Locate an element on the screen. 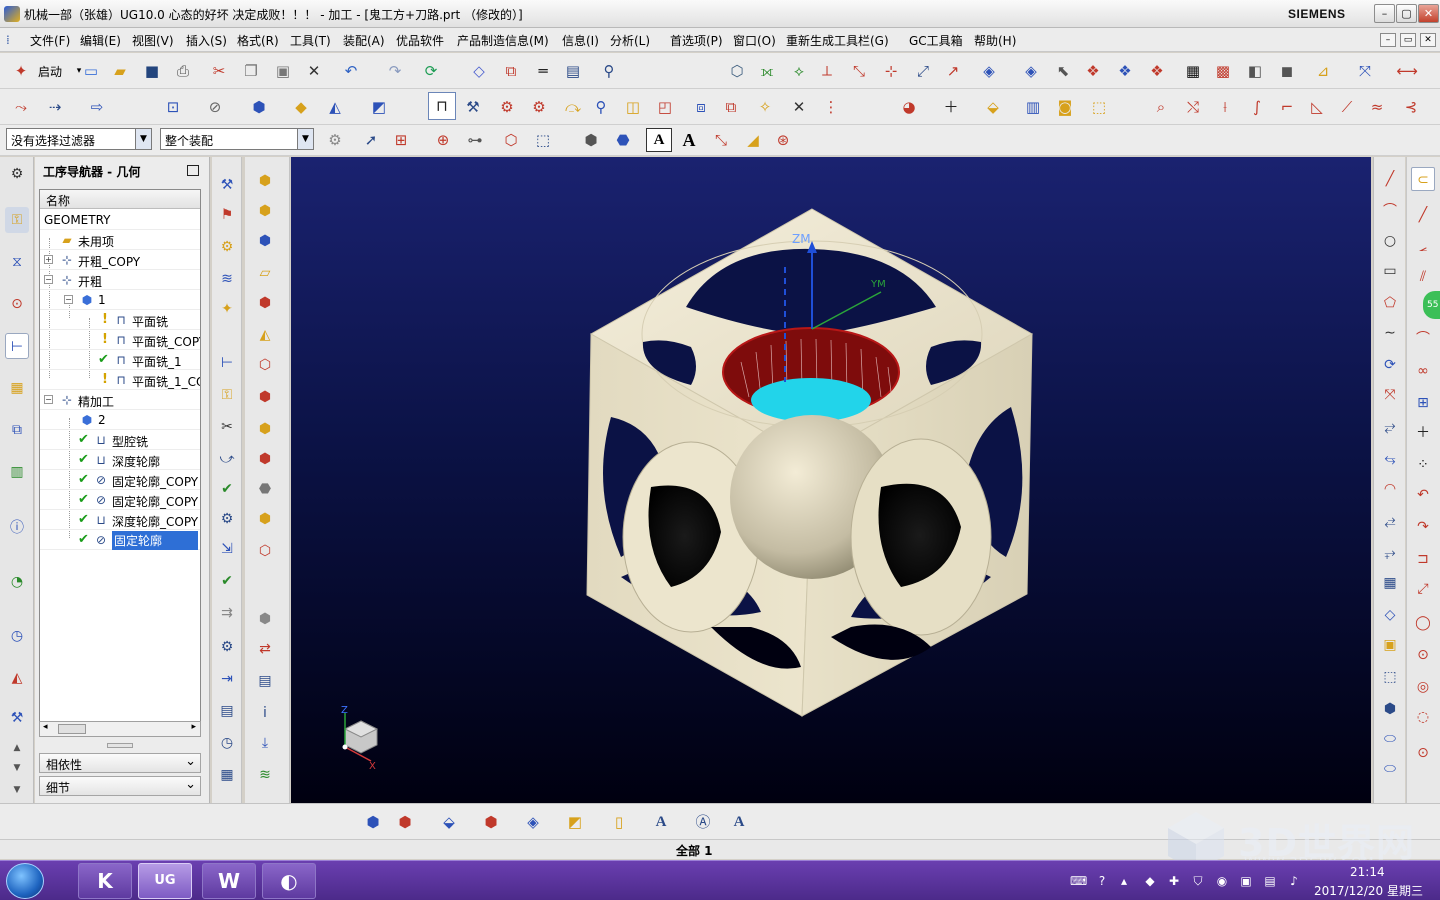 This screenshot has height=900, width=1440. view-section-icon: ◧ is located at coordinates (1255, 71).